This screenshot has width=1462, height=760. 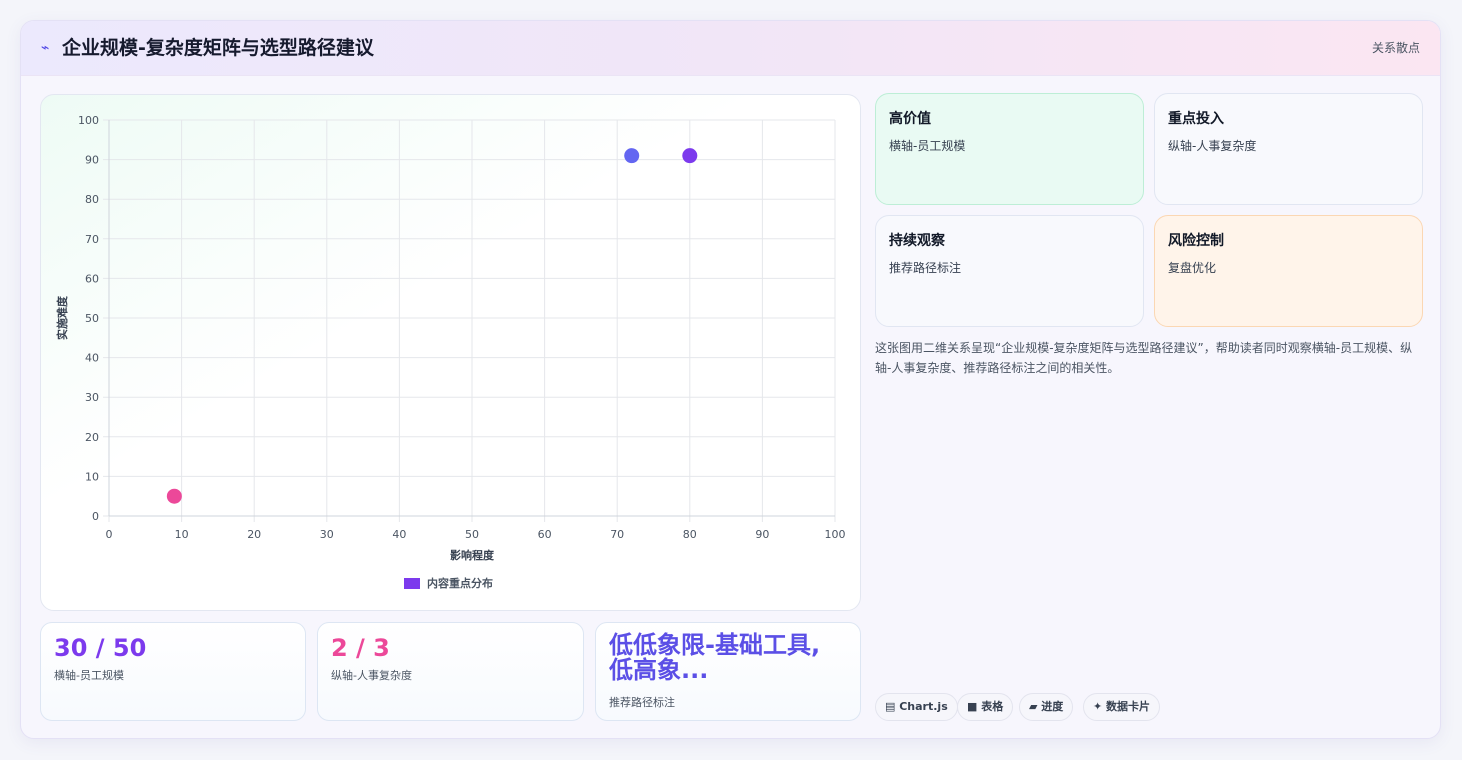 I want to click on bolt-icon: ⌁, so click(x=45, y=48).